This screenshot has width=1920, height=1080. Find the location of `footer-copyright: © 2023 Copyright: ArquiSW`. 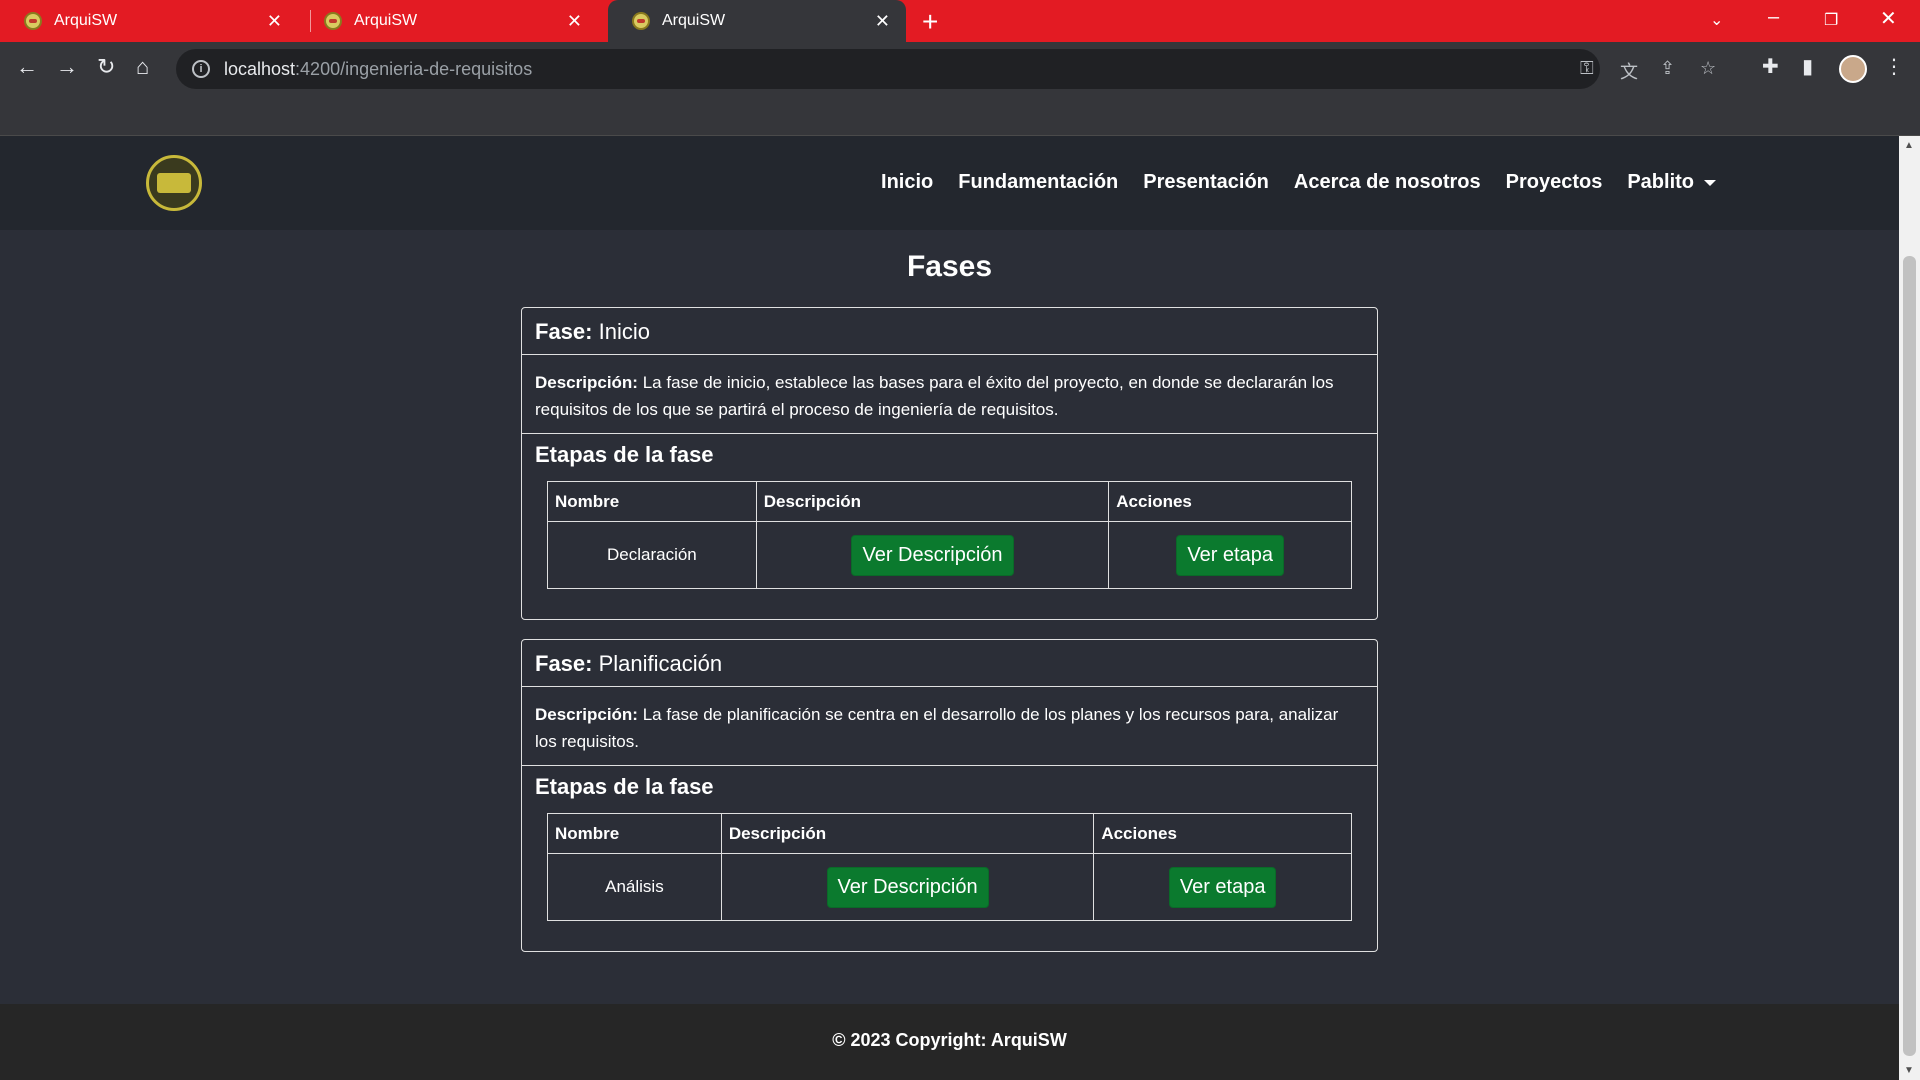

footer-copyright: © 2023 Copyright: ArquiSW is located at coordinates (949, 1040).